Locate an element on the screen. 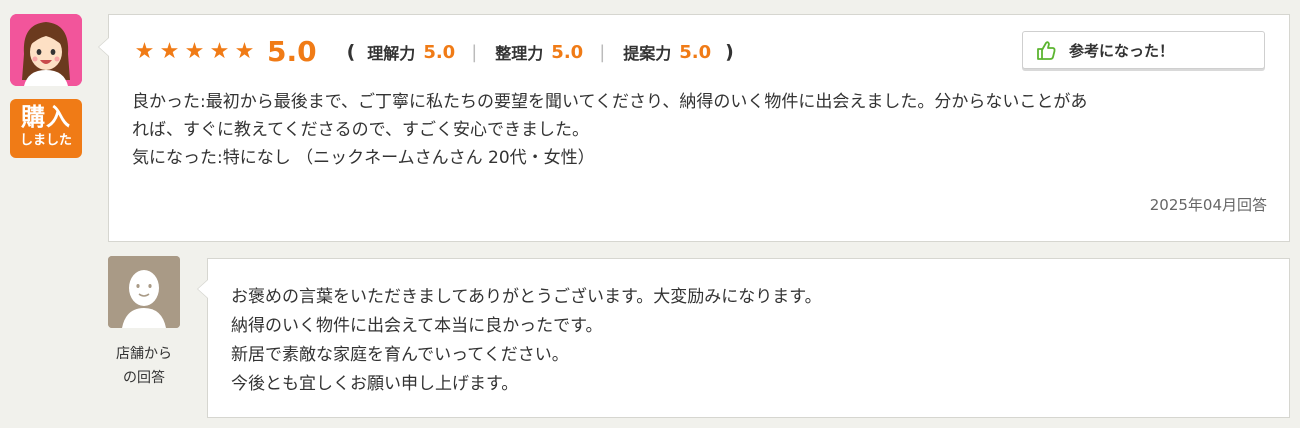 Image resolution: width=1300 pixels, height=428 pixels. purchased-badge: 購入 しました is located at coordinates (46, 128).